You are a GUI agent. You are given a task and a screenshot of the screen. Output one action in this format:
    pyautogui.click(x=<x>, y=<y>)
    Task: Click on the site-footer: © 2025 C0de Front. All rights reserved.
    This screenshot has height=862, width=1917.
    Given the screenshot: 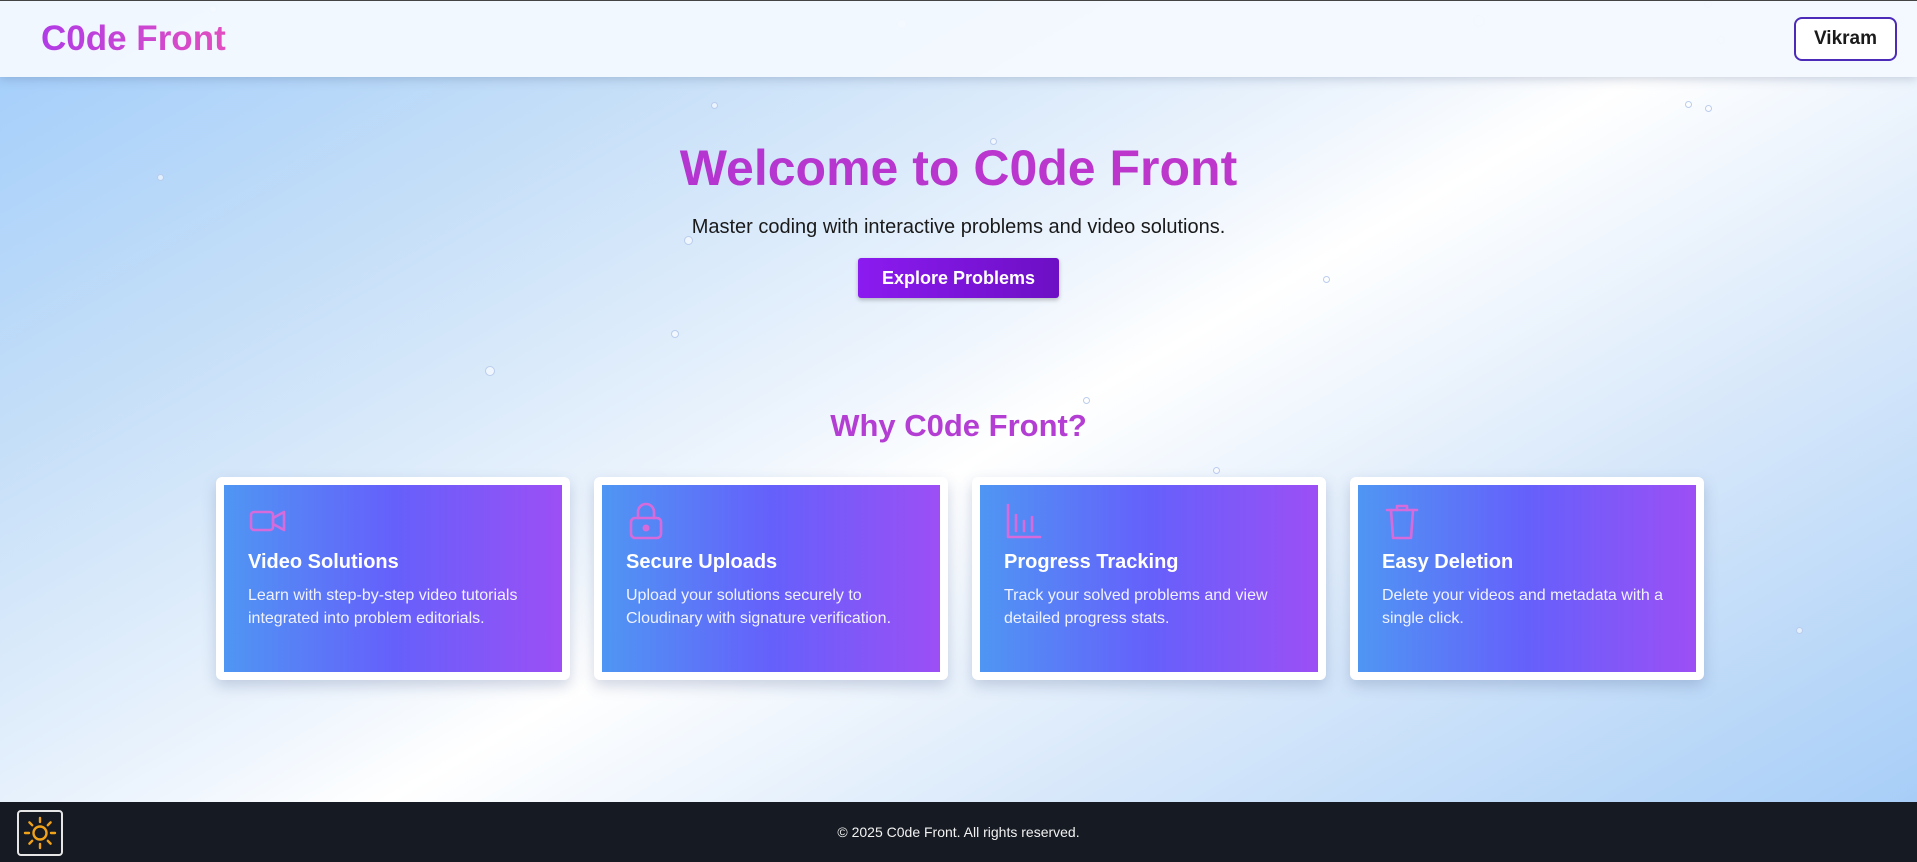 What is the action you would take?
    pyautogui.click(x=958, y=832)
    